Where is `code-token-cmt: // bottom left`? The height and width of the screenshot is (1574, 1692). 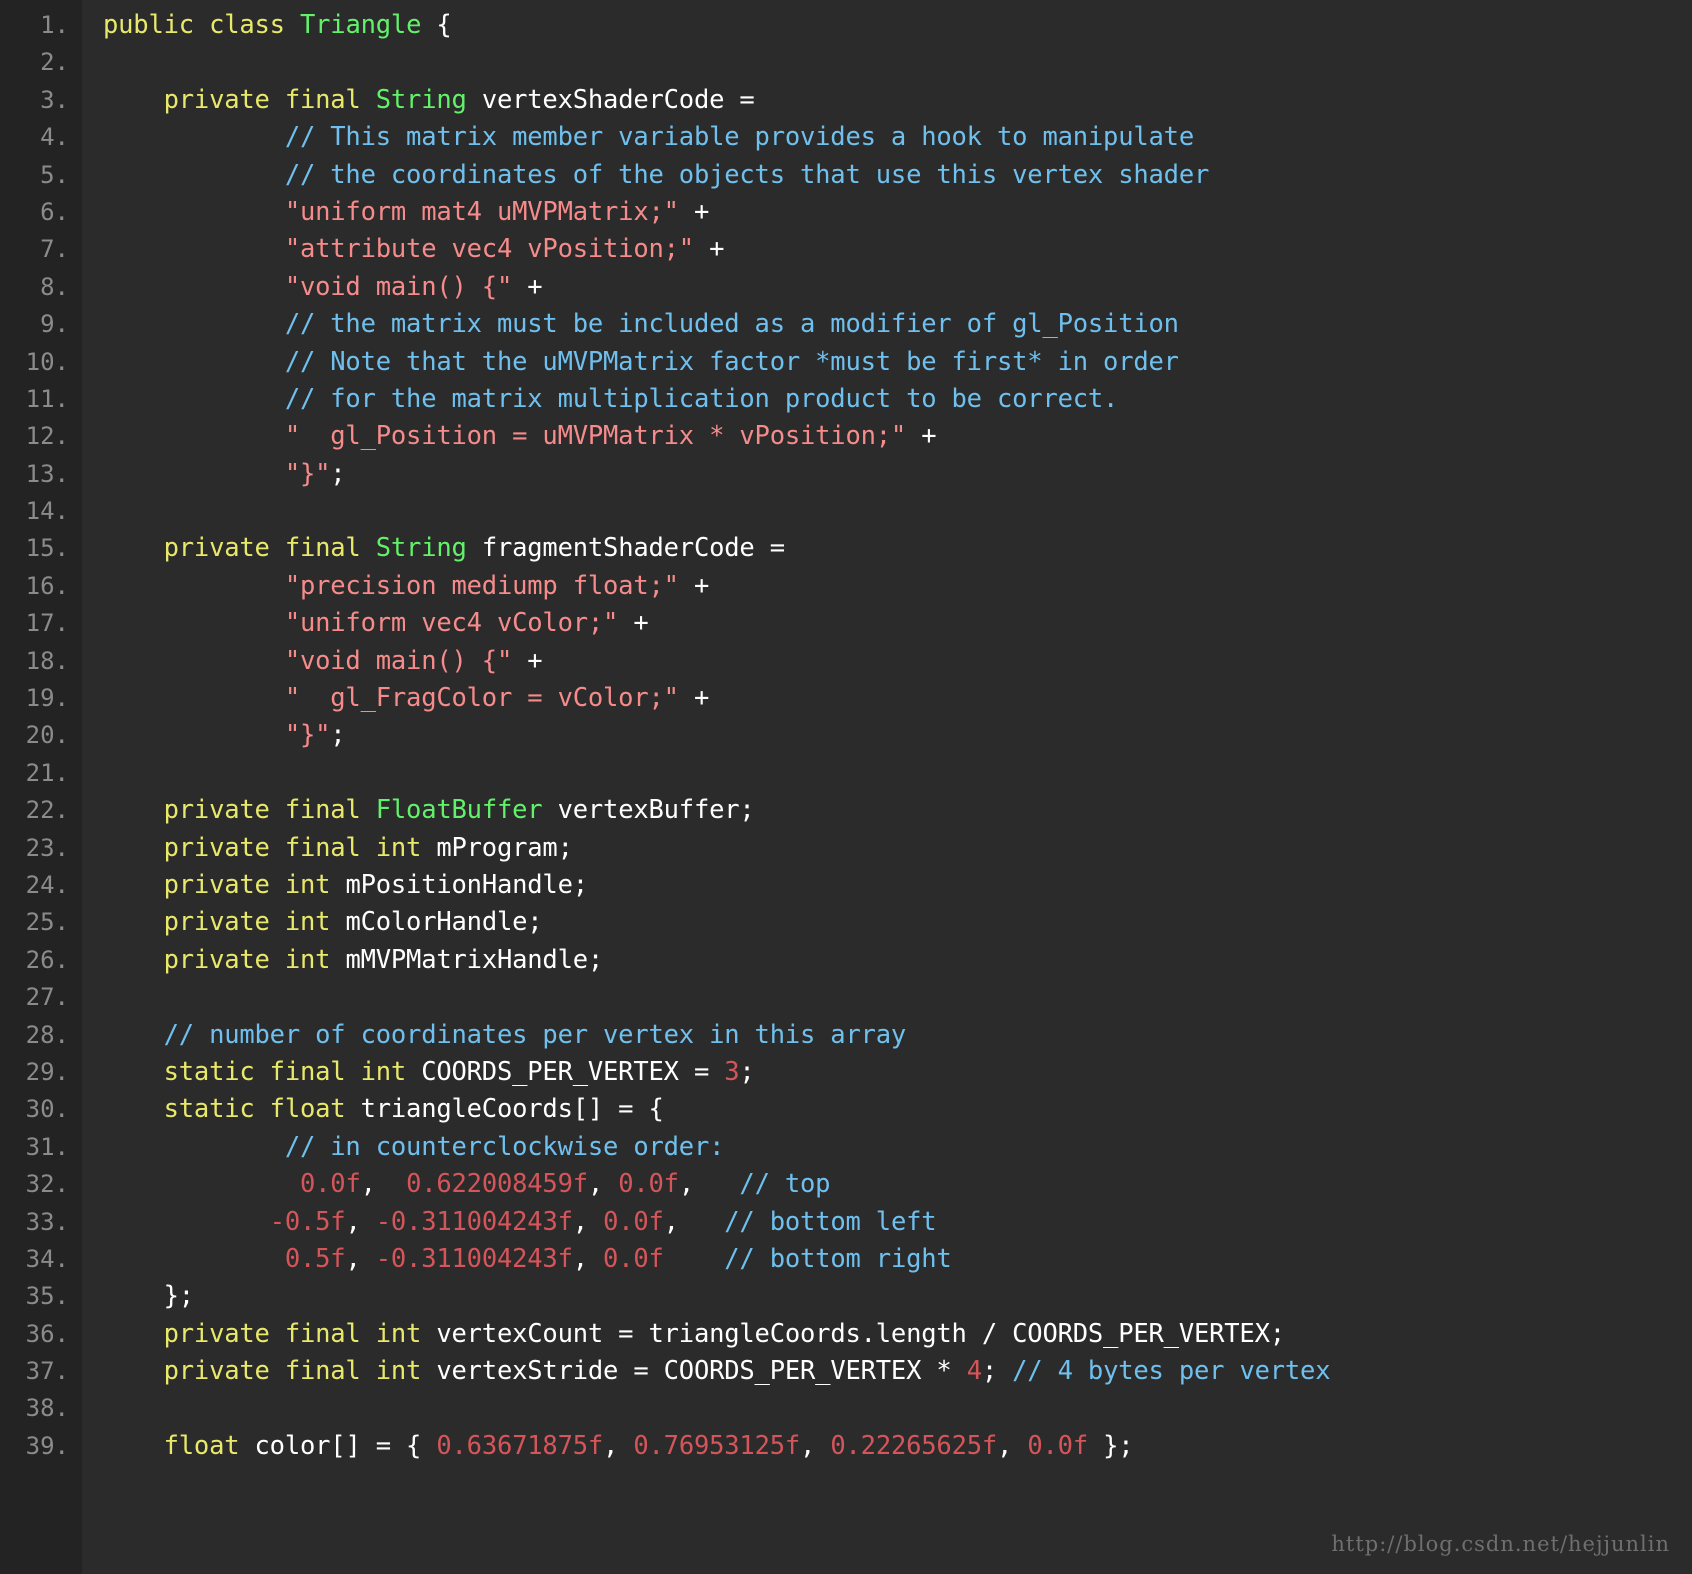 code-token-cmt: // bottom left is located at coordinates (830, 1221).